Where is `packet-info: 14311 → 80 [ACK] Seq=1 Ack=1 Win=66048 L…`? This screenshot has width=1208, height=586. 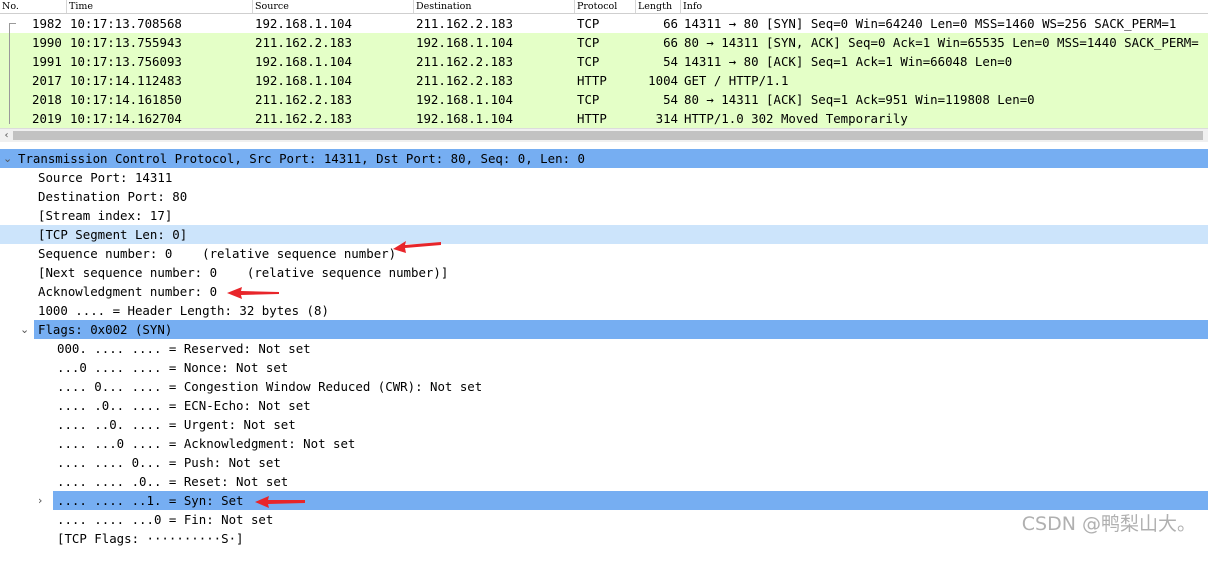 packet-info: 14311 → 80 [ACK] Seq=1 Ack=1 Win=66048 L… is located at coordinates (848, 61).